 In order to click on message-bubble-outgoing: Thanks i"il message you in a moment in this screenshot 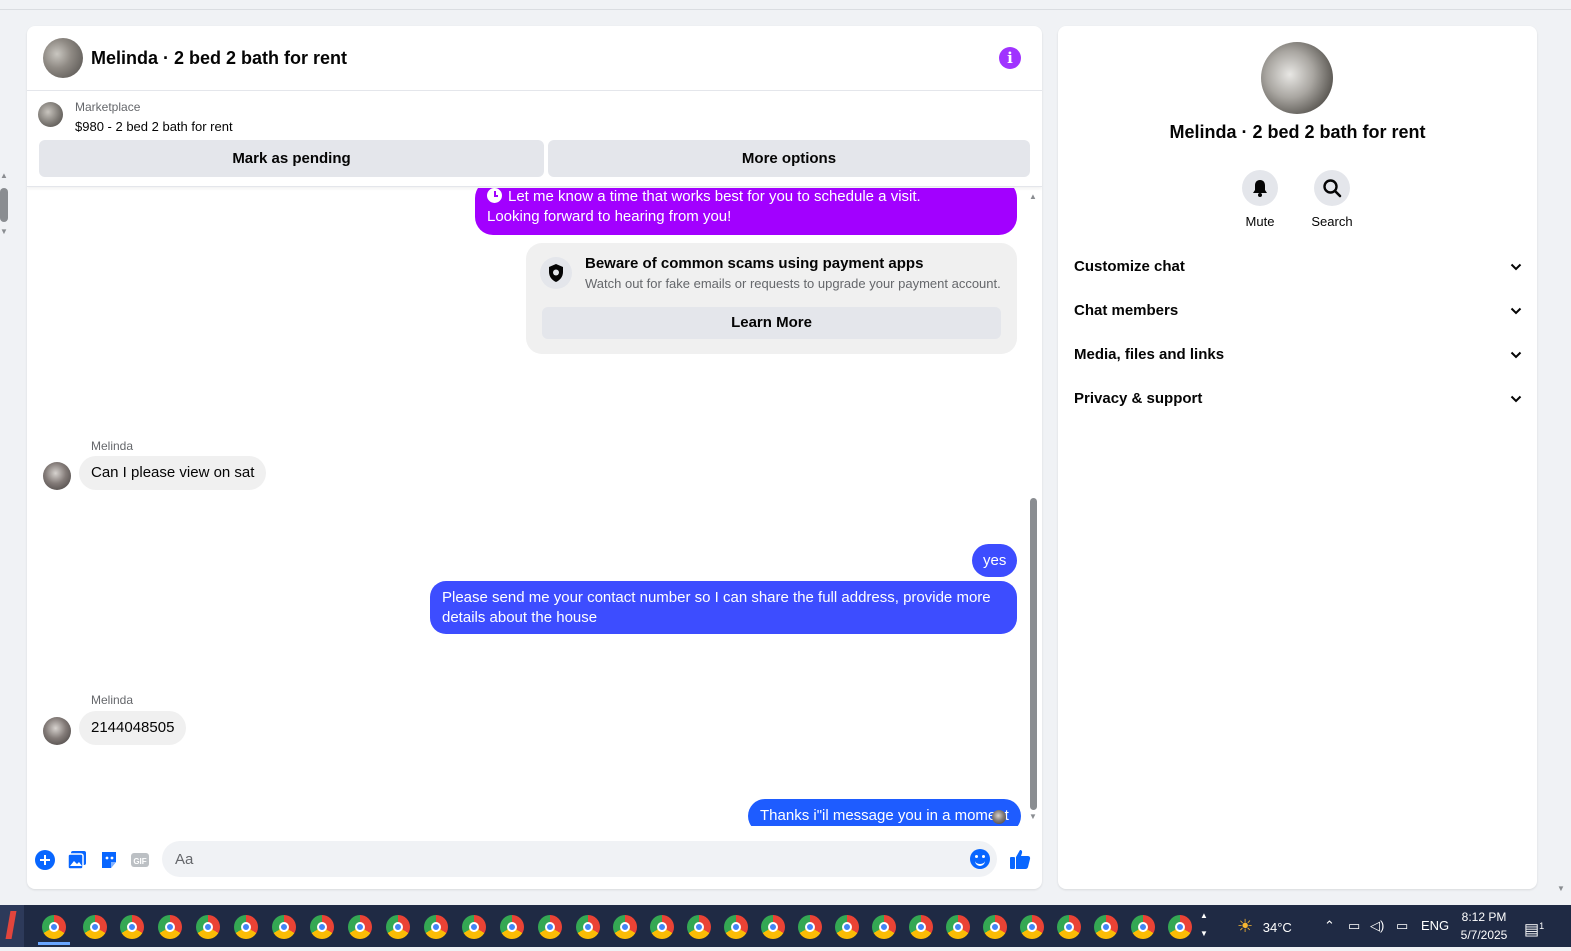, I will do `click(884, 812)`.